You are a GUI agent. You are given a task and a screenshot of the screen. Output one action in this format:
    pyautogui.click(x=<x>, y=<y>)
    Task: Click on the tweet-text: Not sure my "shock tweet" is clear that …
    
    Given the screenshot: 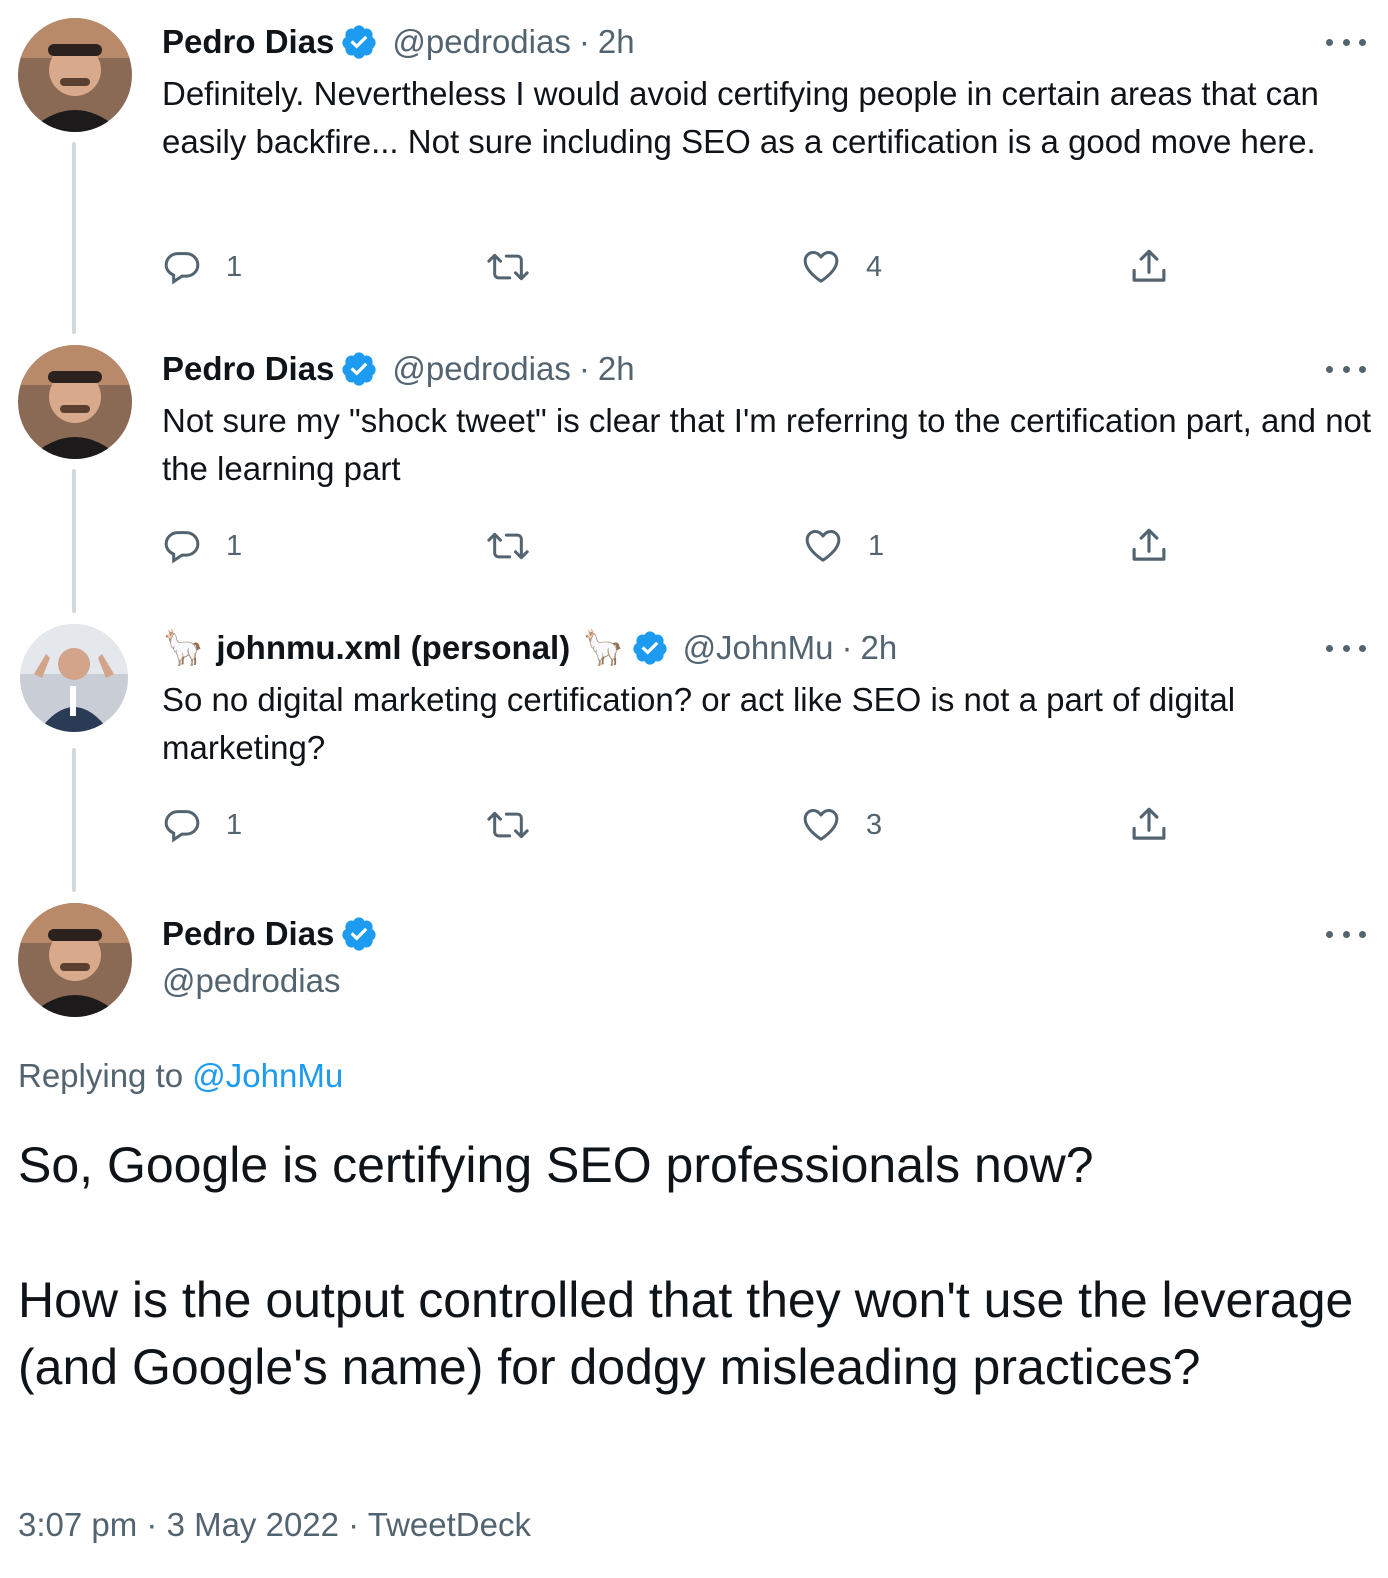 What is the action you would take?
    pyautogui.click(x=767, y=444)
    